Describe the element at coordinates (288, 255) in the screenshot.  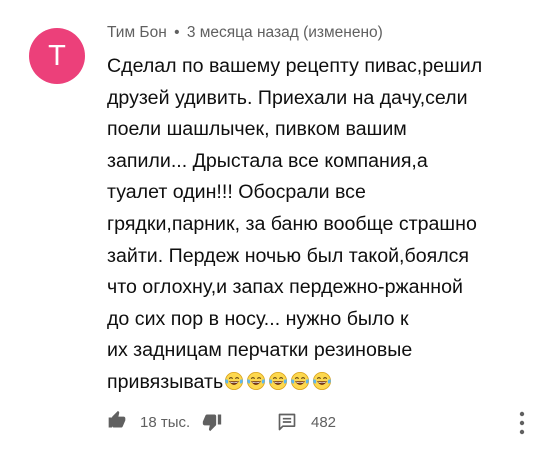
I see `comment-line: зайти. Пердеж ночью был такой,боялся` at that location.